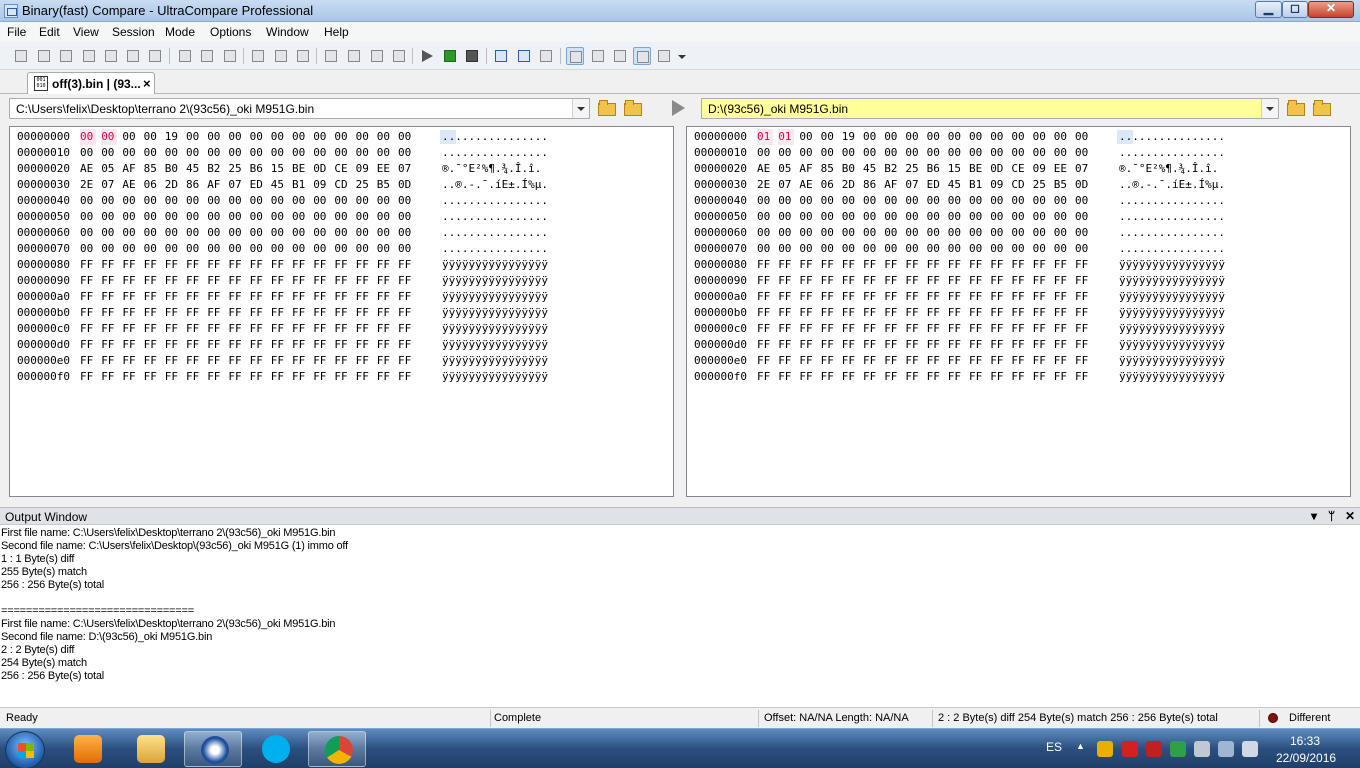 The width and height of the screenshot is (1360, 768). Describe the element at coordinates (1130, 749) in the screenshot. I see `tray-mega-icon` at that location.